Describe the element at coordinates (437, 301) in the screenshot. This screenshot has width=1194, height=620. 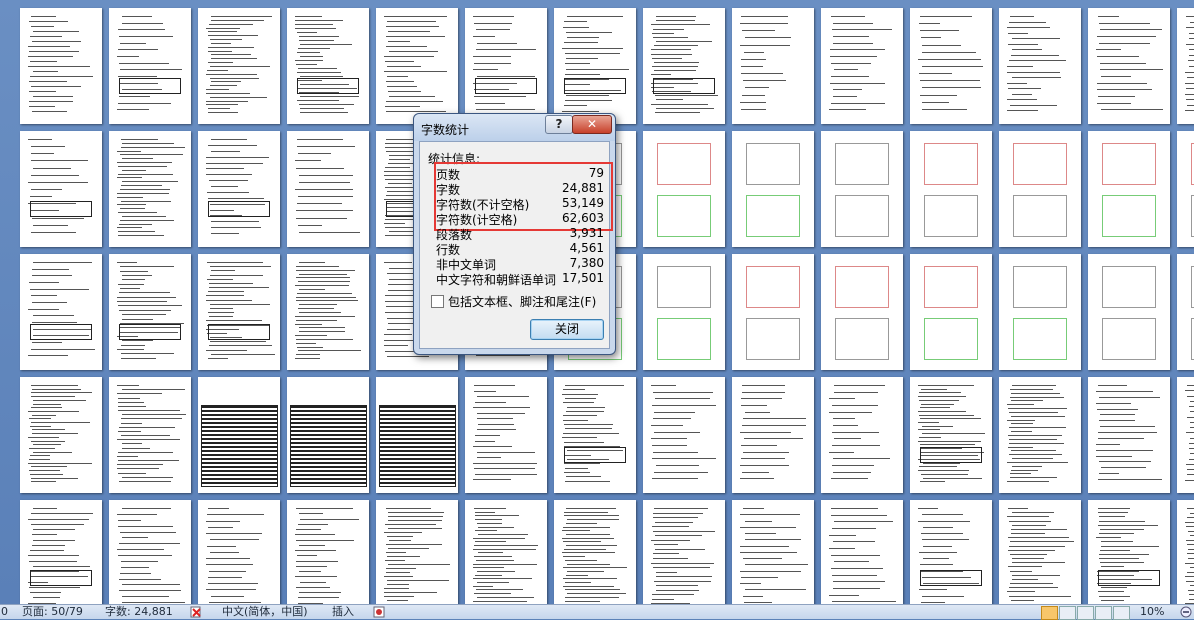
I see `checkbox-icon` at that location.